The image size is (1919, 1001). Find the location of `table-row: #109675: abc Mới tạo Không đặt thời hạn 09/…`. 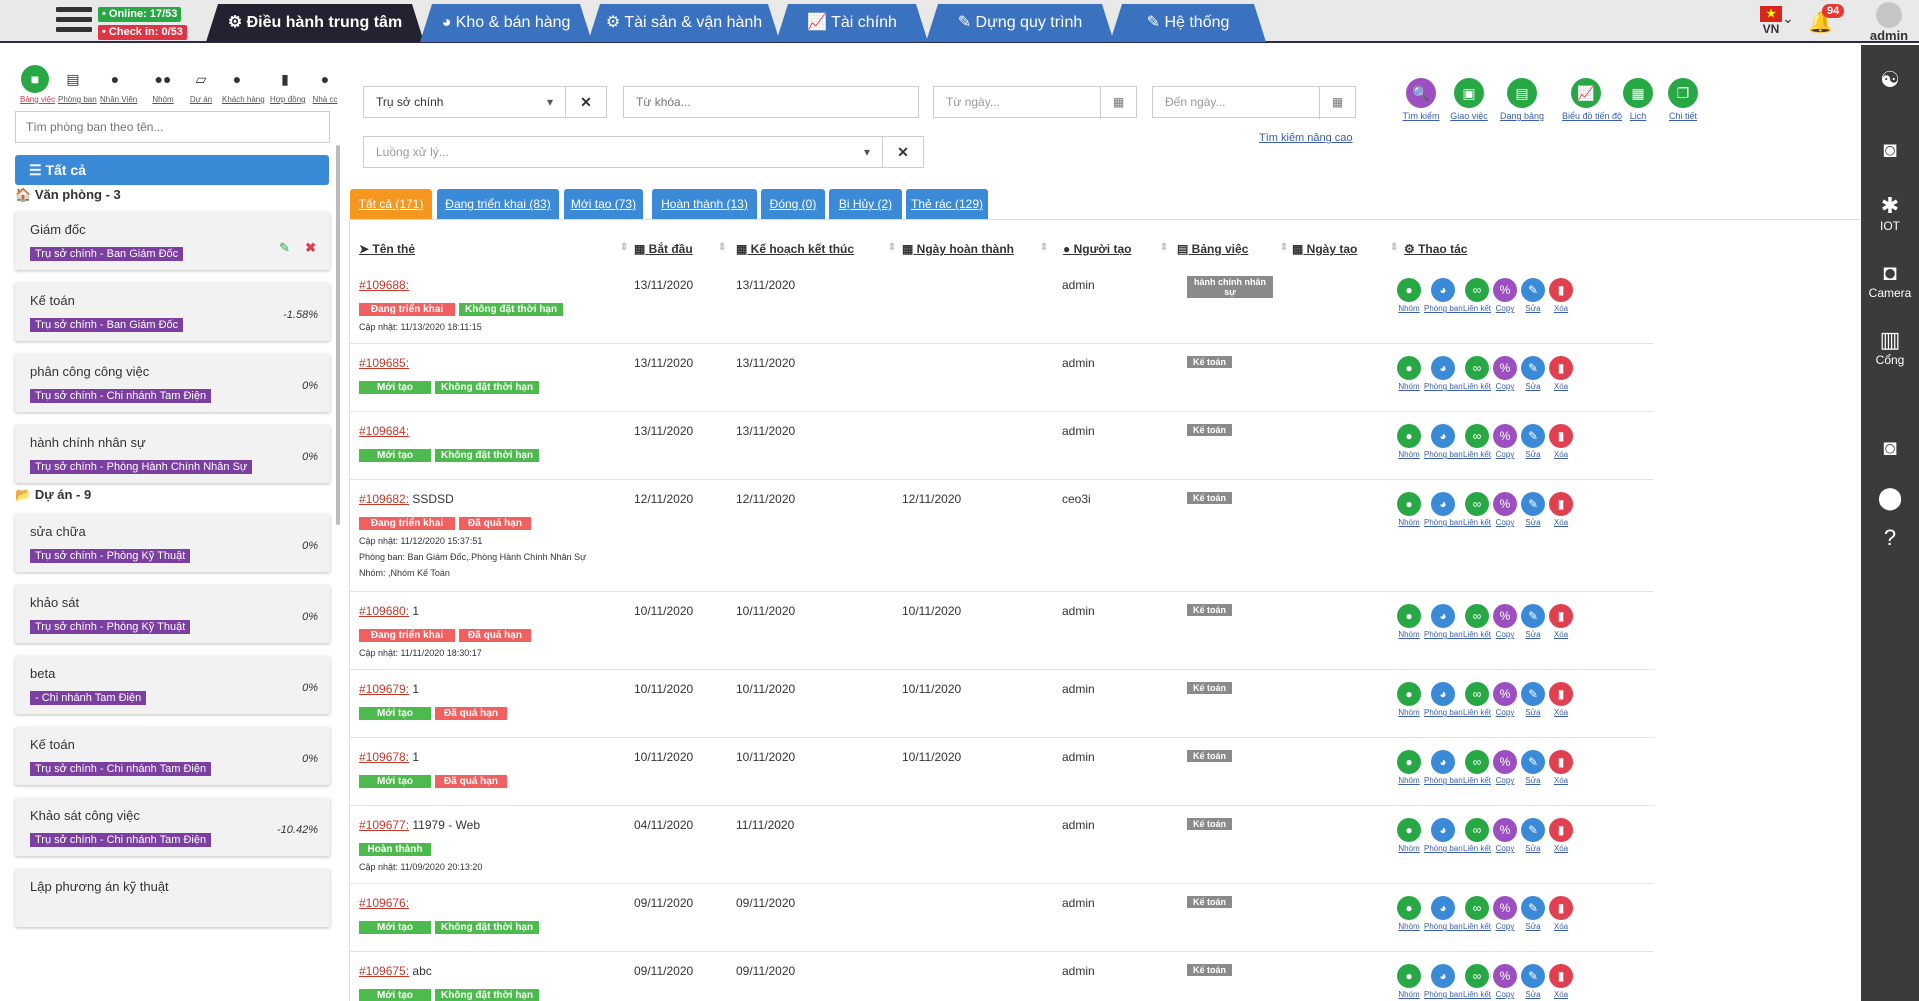

table-row: #109675: abc Mới tạo Không đặt thời hạn 09/… is located at coordinates (1002, 976).